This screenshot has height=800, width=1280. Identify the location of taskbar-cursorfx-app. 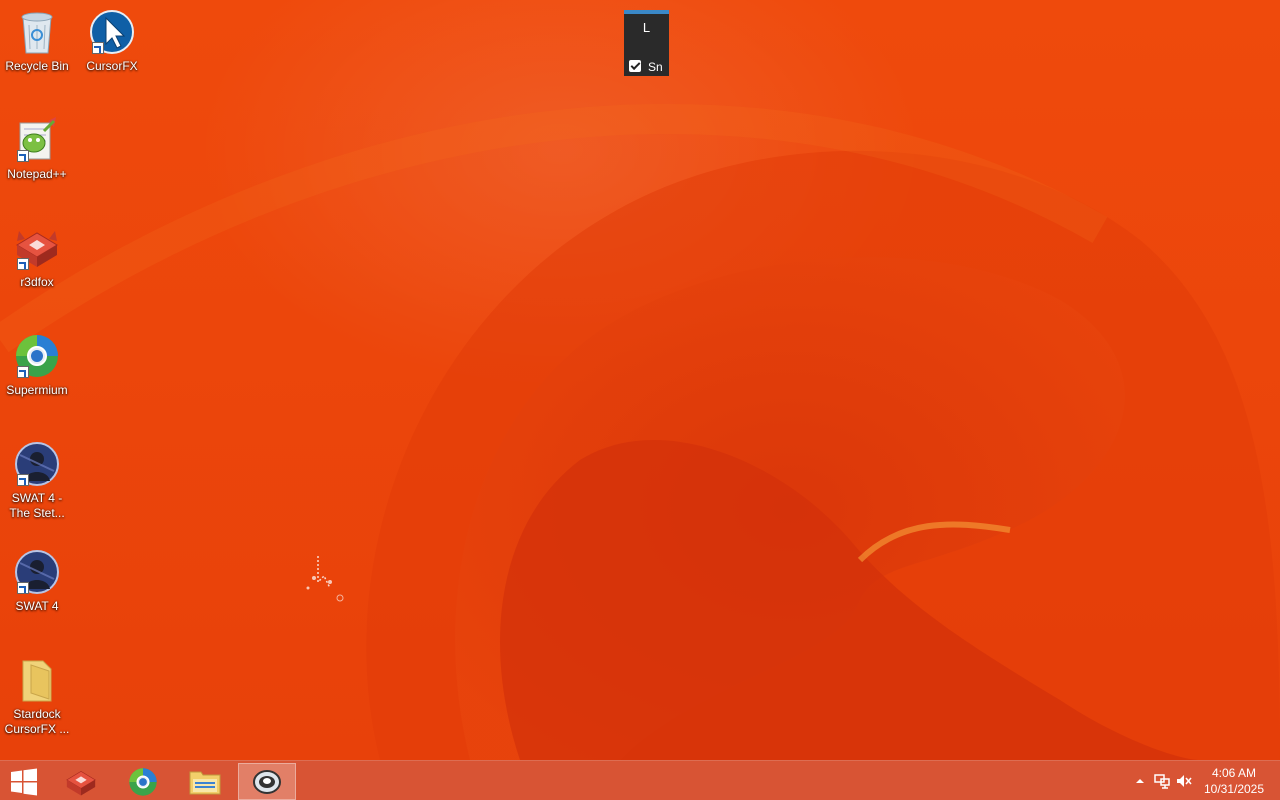
(267, 781).